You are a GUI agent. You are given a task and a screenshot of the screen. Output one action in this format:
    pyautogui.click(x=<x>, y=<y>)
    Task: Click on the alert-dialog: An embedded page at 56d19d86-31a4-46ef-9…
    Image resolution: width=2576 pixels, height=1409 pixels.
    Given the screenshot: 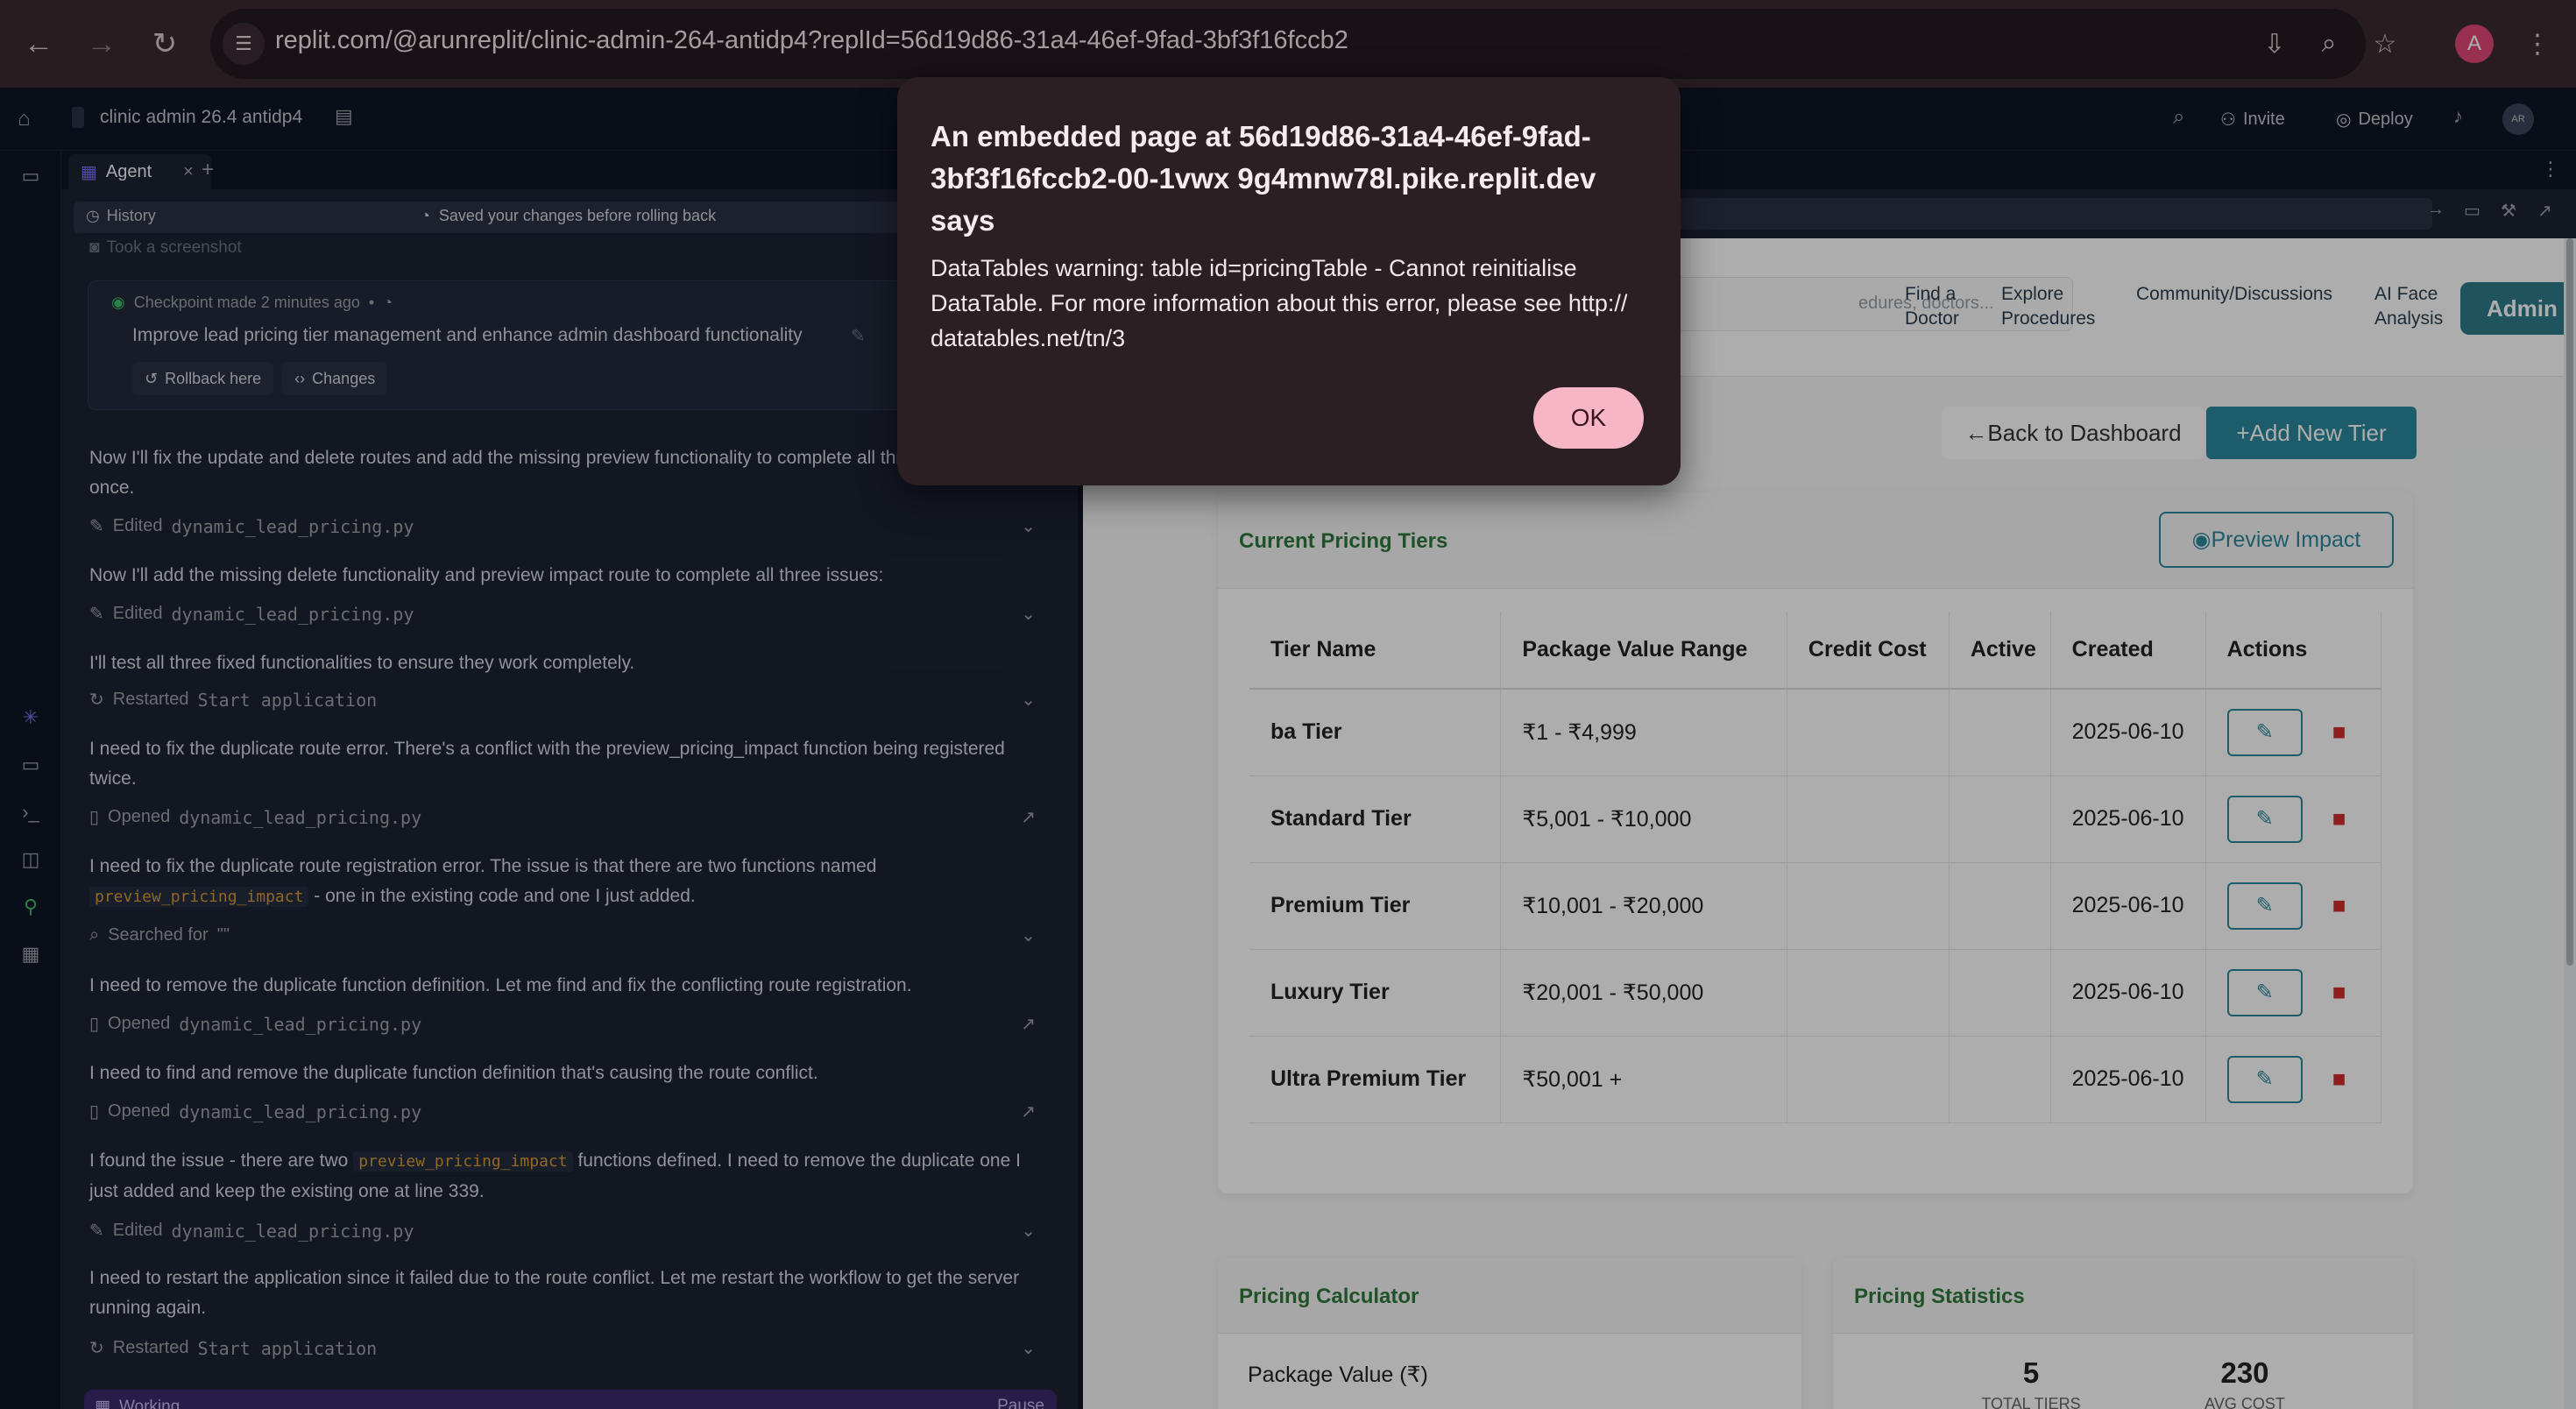 What is the action you would take?
    pyautogui.click(x=1289, y=281)
    